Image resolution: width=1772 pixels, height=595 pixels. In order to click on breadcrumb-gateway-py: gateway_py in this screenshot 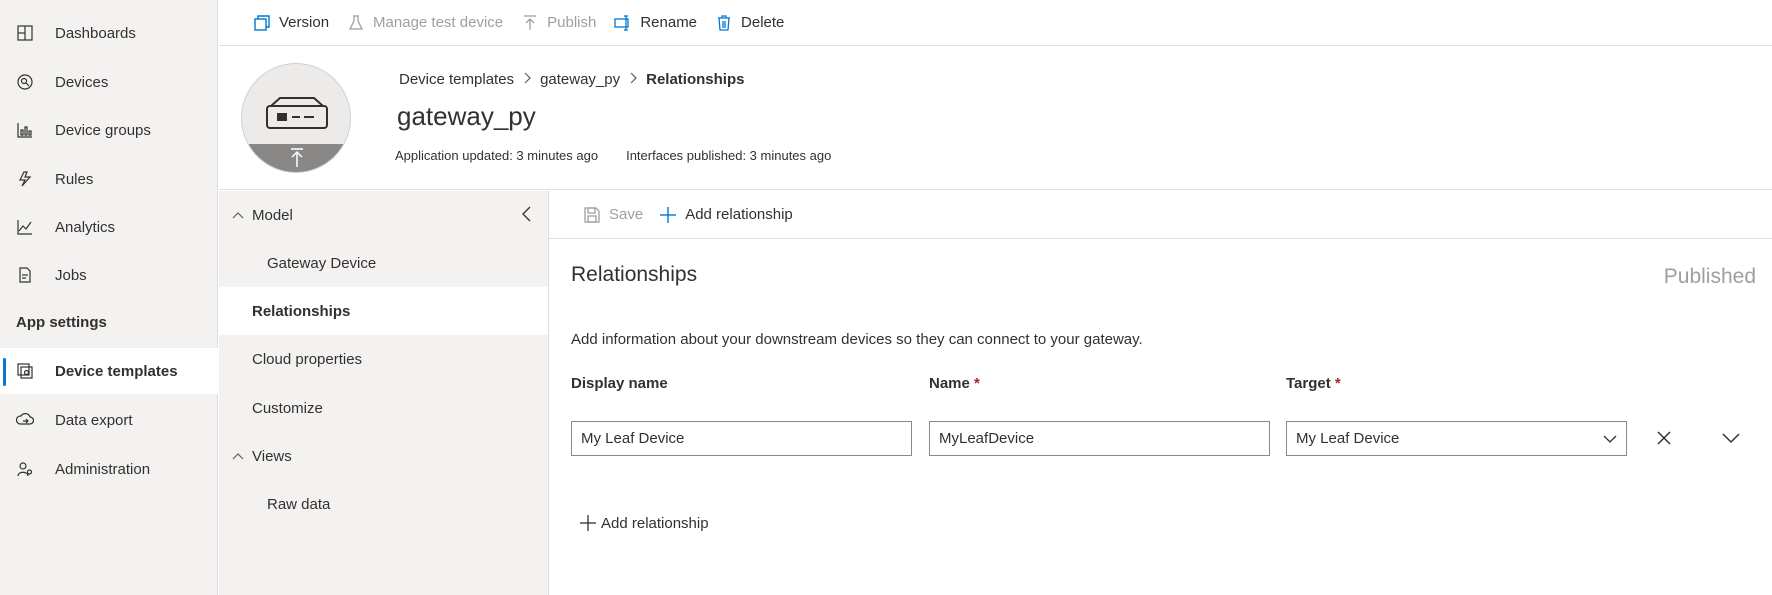, I will do `click(580, 79)`.